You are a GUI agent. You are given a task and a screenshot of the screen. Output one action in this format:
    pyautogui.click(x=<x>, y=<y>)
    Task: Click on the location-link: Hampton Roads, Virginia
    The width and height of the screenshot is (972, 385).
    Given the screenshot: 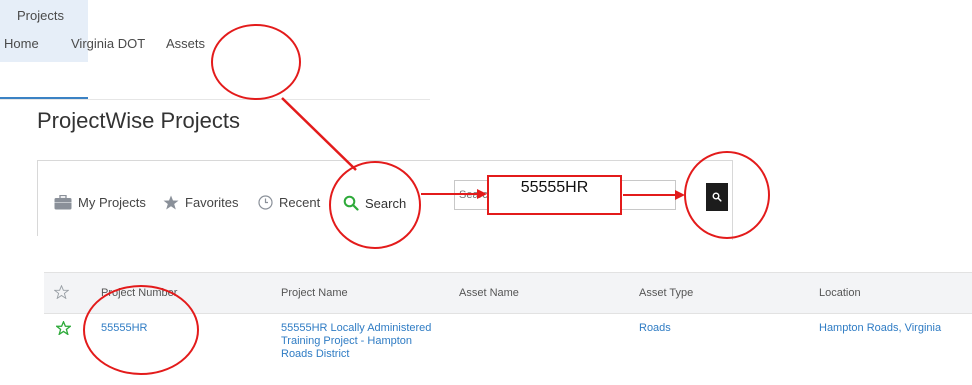 What is the action you would take?
    pyautogui.click(x=880, y=328)
    